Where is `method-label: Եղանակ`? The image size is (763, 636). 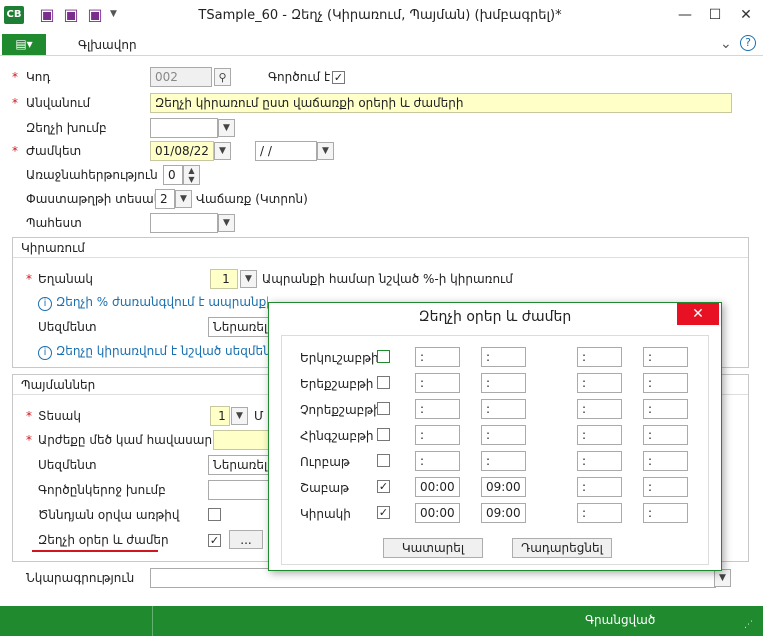
method-label: Եղանակ is located at coordinates (65, 279).